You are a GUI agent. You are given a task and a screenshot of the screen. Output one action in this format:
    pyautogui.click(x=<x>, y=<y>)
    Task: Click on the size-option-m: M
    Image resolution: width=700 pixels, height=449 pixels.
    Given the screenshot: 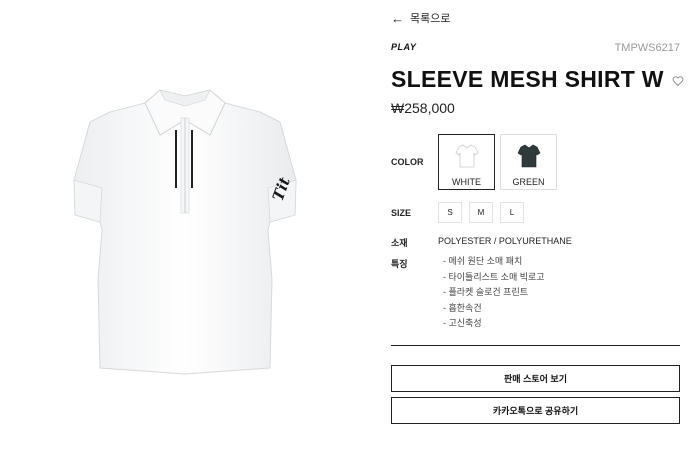 What is the action you would take?
    pyautogui.click(x=481, y=212)
    